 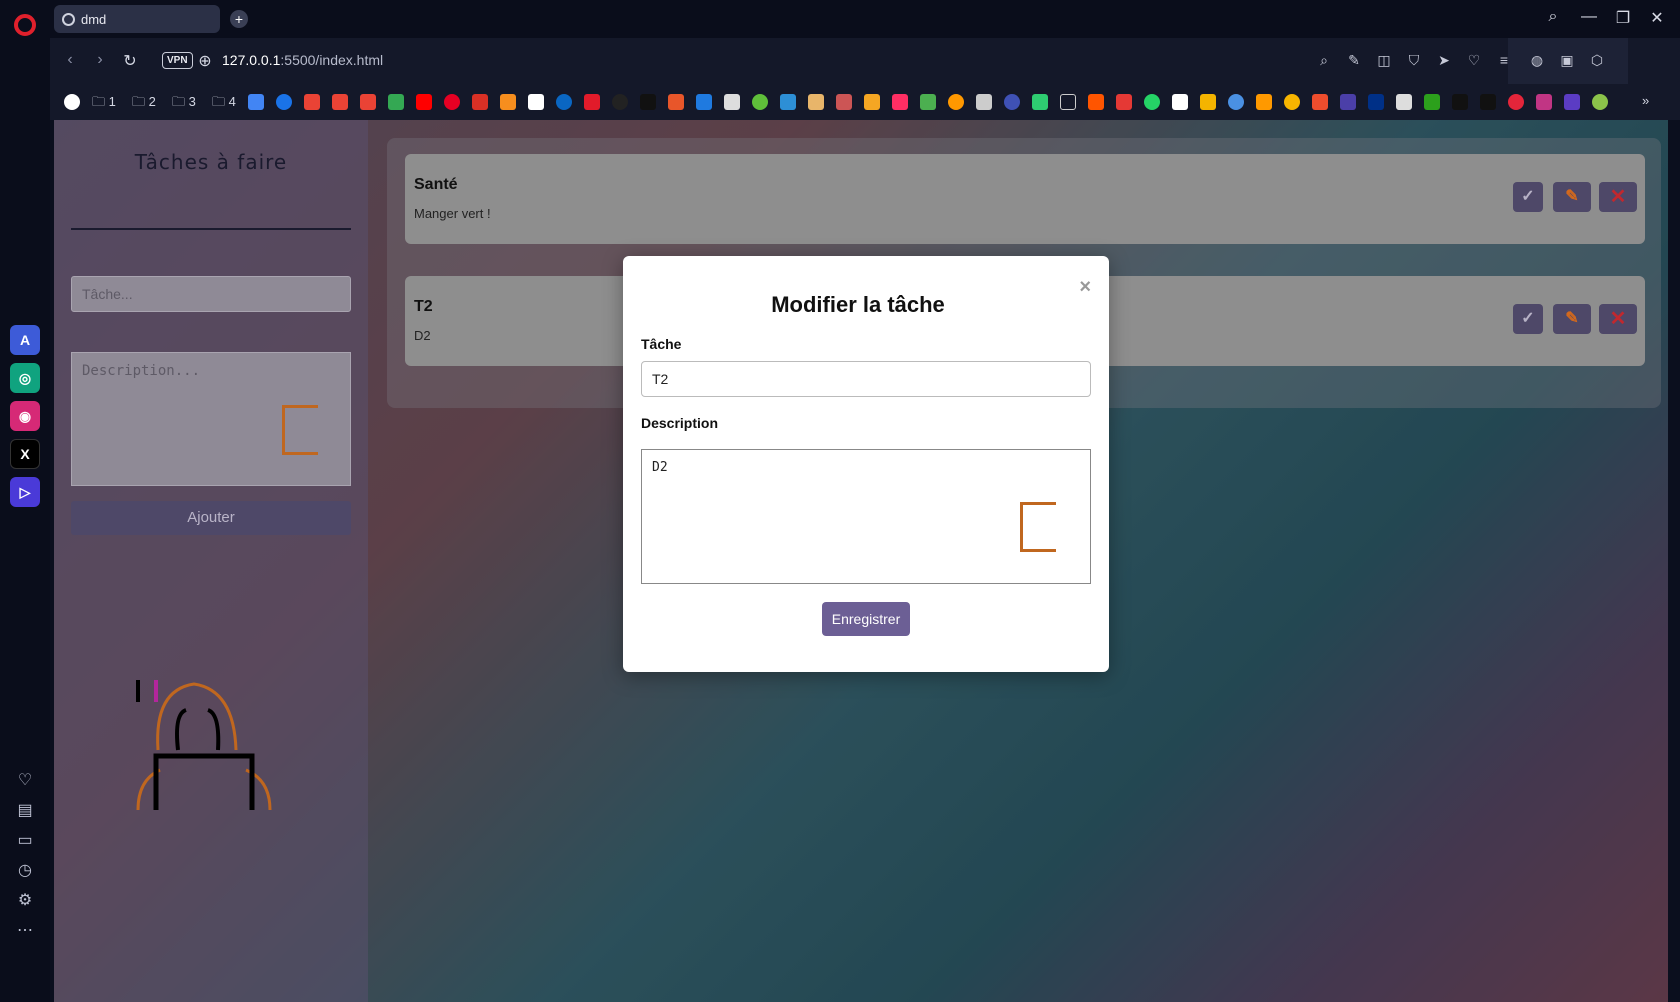 I want to click on extension-icon: ▣, so click(x=1567, y=61).